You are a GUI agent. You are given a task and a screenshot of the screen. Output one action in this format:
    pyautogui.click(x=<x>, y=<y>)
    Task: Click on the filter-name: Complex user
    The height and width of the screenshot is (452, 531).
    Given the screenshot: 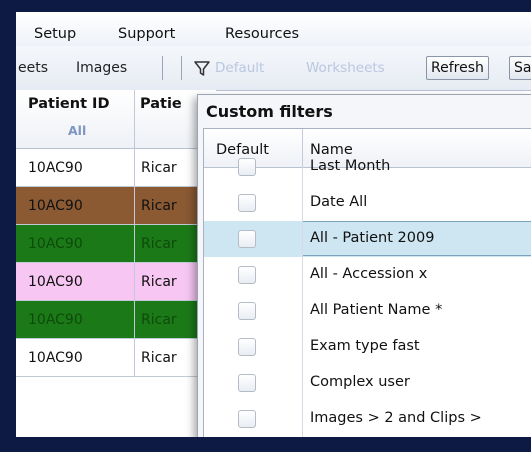 What is the action you would take?
    pyautogui.click(x=360, y=382)
    